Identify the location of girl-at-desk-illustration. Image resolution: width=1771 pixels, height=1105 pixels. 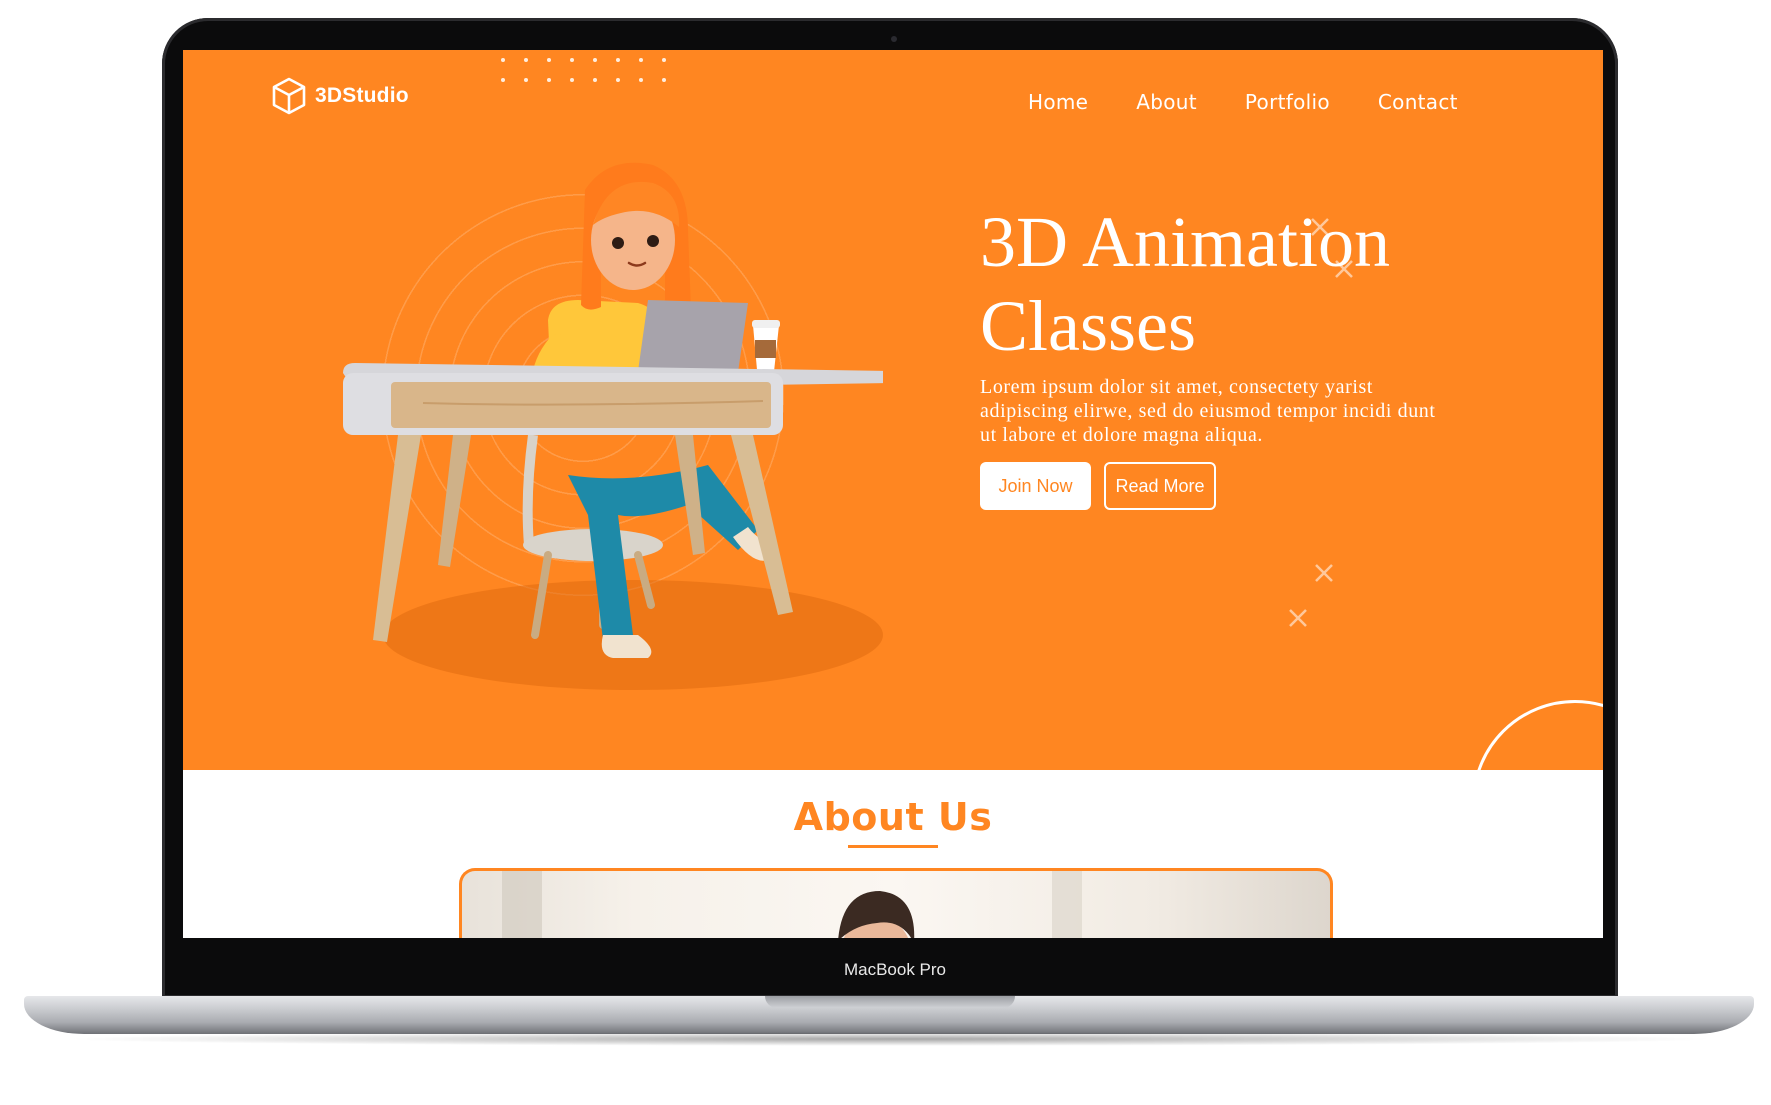
(613, 426).